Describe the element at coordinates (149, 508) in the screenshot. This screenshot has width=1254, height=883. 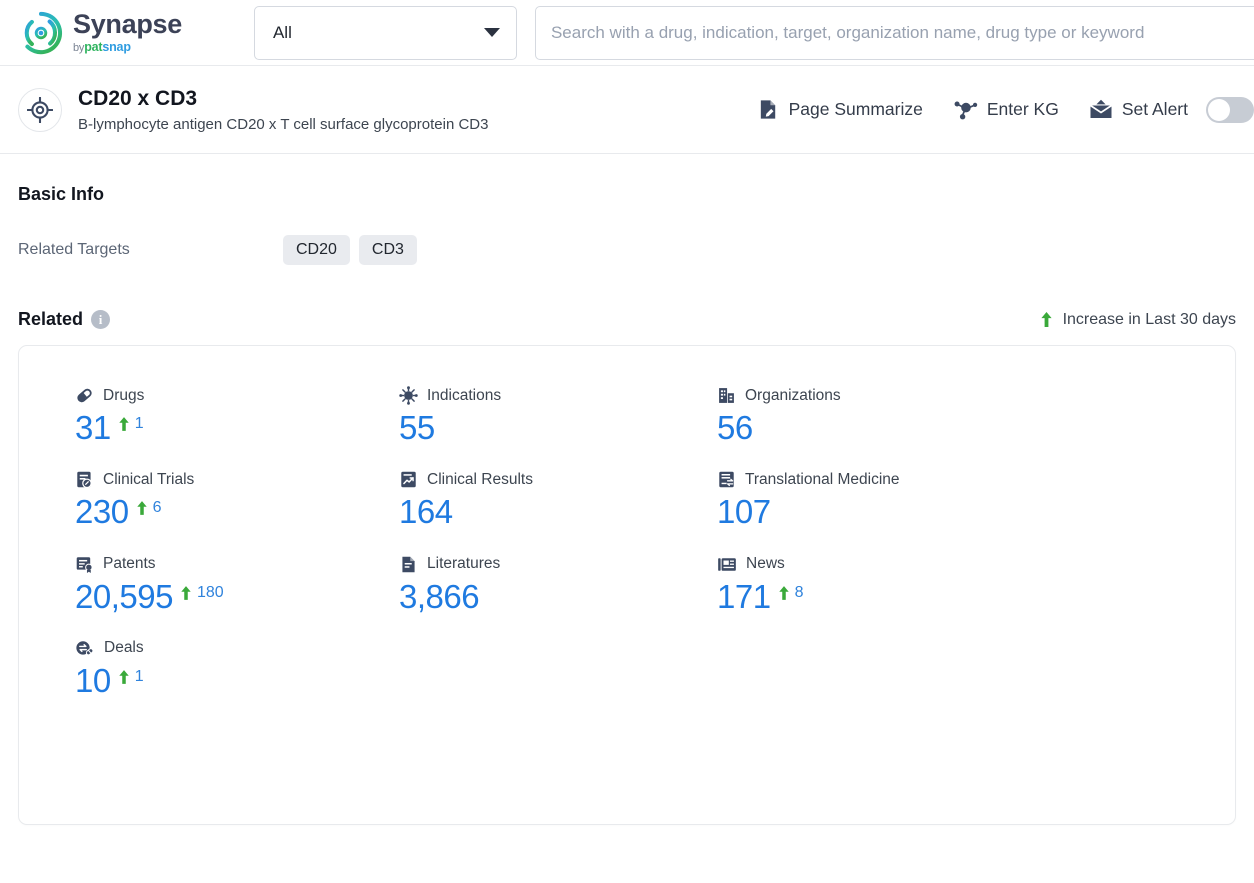
I see `stat-clinical-trials-delta: 6` at that location.